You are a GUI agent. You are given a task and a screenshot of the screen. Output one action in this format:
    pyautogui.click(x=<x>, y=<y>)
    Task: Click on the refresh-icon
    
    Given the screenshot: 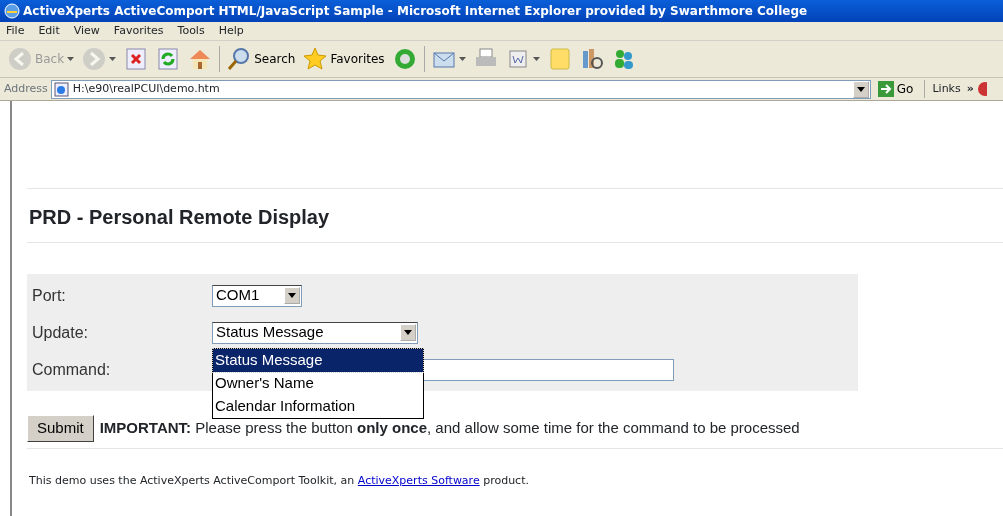 What is the action you would take?
    pyautogui.click(x=168, y=59)
    